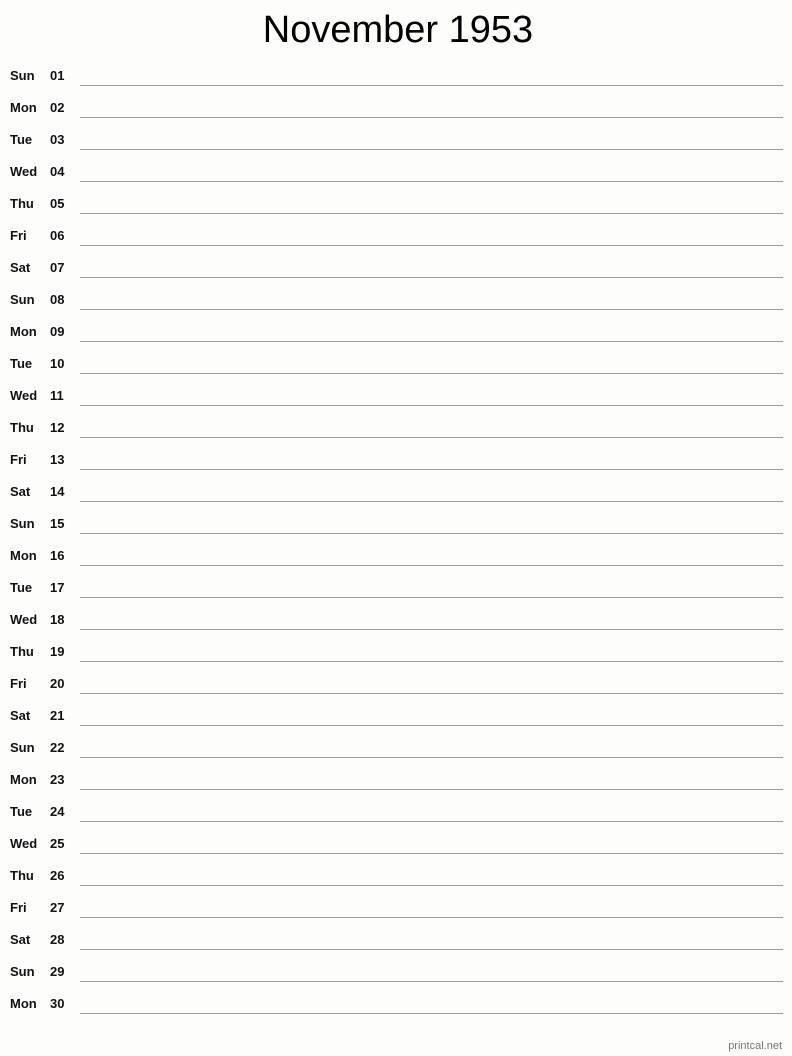  I want to click on date-number: 18, so click(57, 619).